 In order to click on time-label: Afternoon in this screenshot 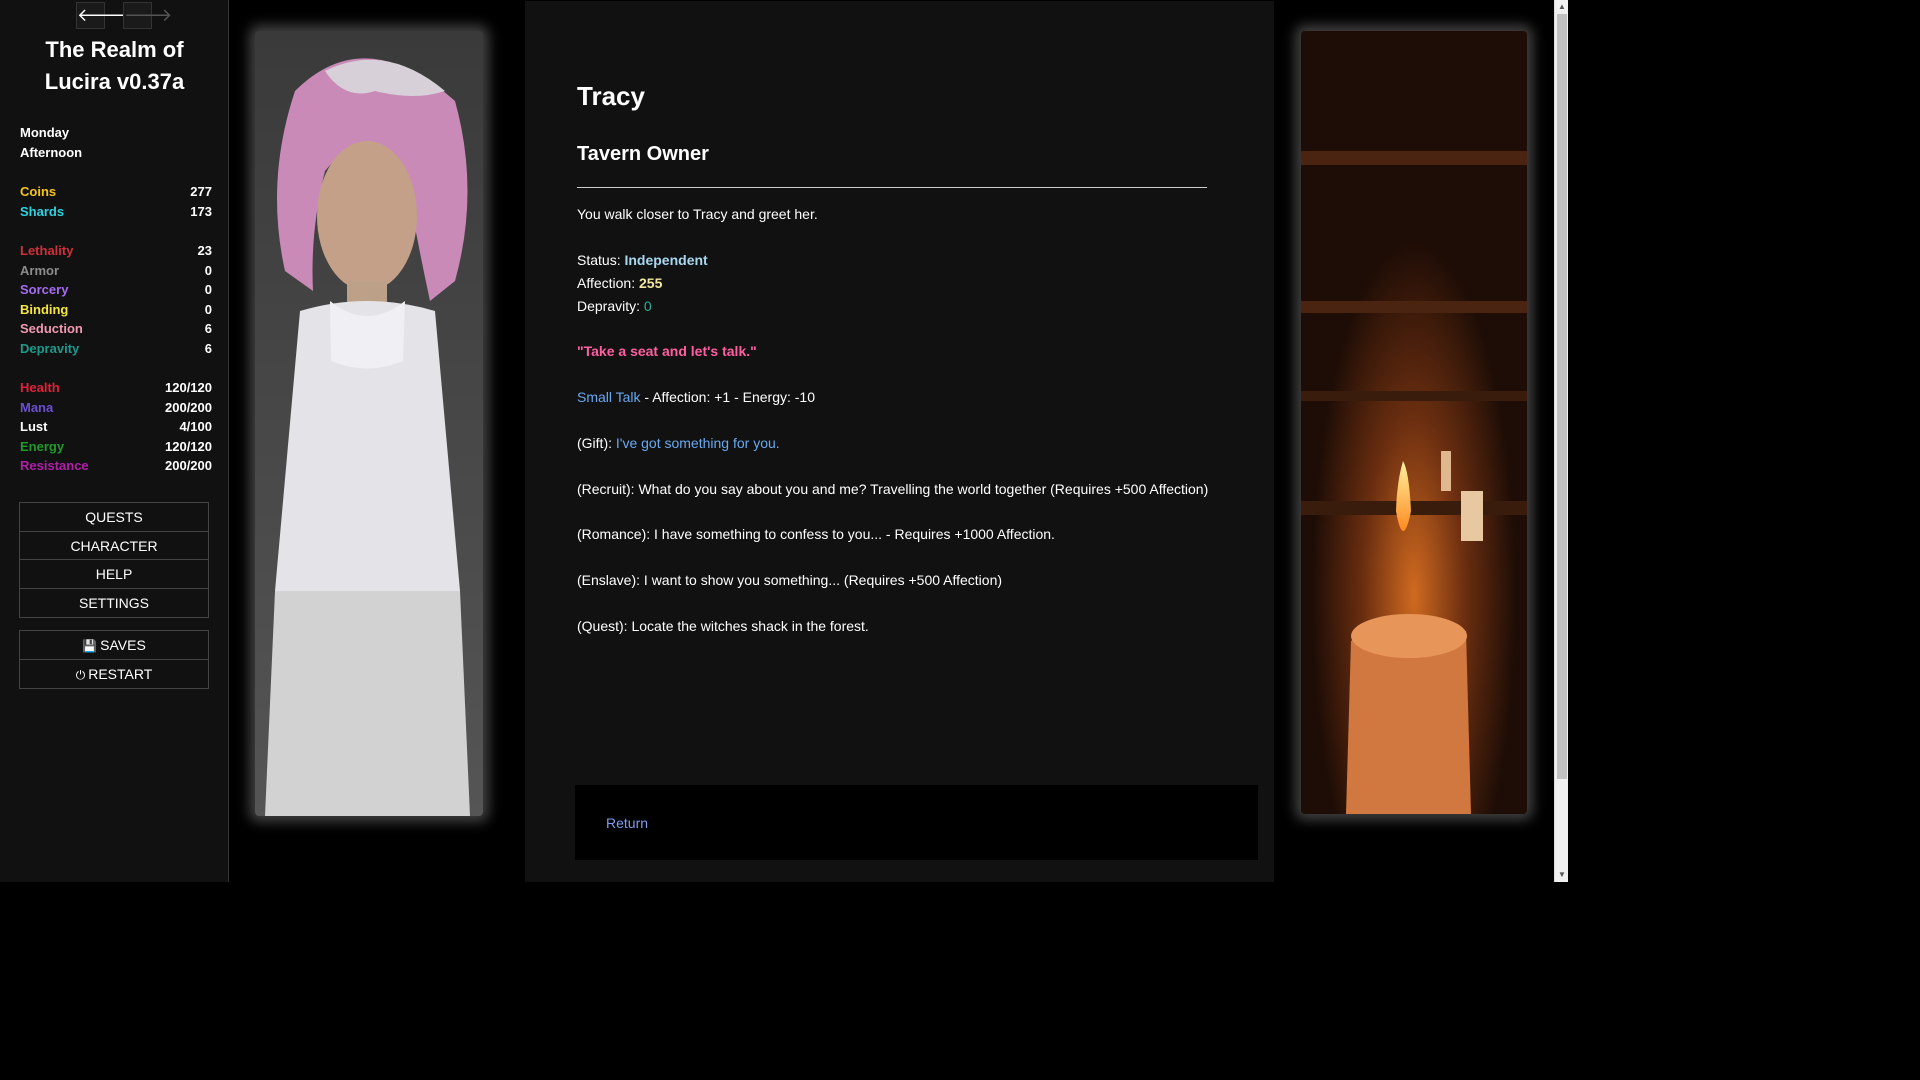, I will do `click(51, 152)`.